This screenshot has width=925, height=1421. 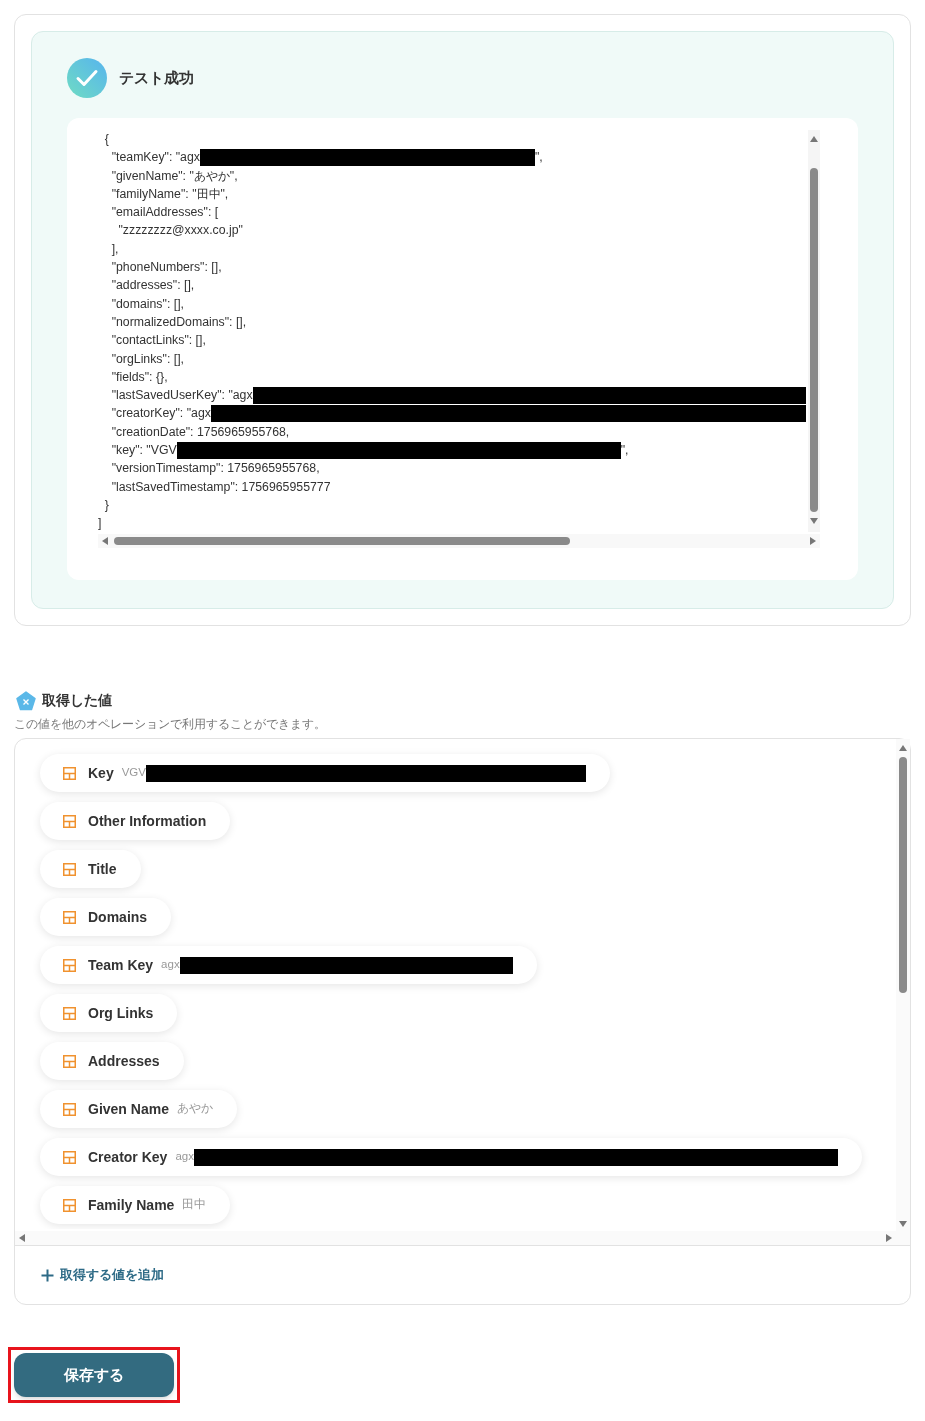 I want to click on code-line: "normalizedDomains": [],, so click(x=178, y=322).